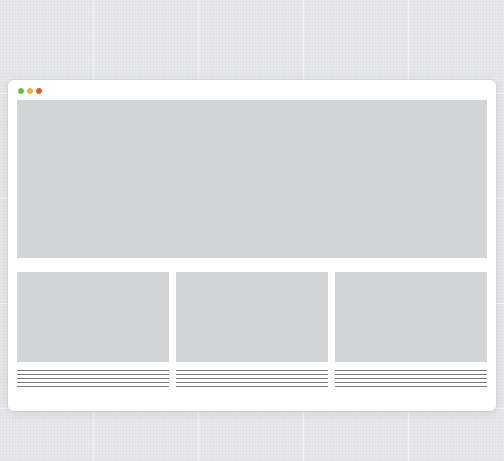 The width and height of the screenshot is (504, 461). I want to click on green-dot-icon, so click(21, 91).